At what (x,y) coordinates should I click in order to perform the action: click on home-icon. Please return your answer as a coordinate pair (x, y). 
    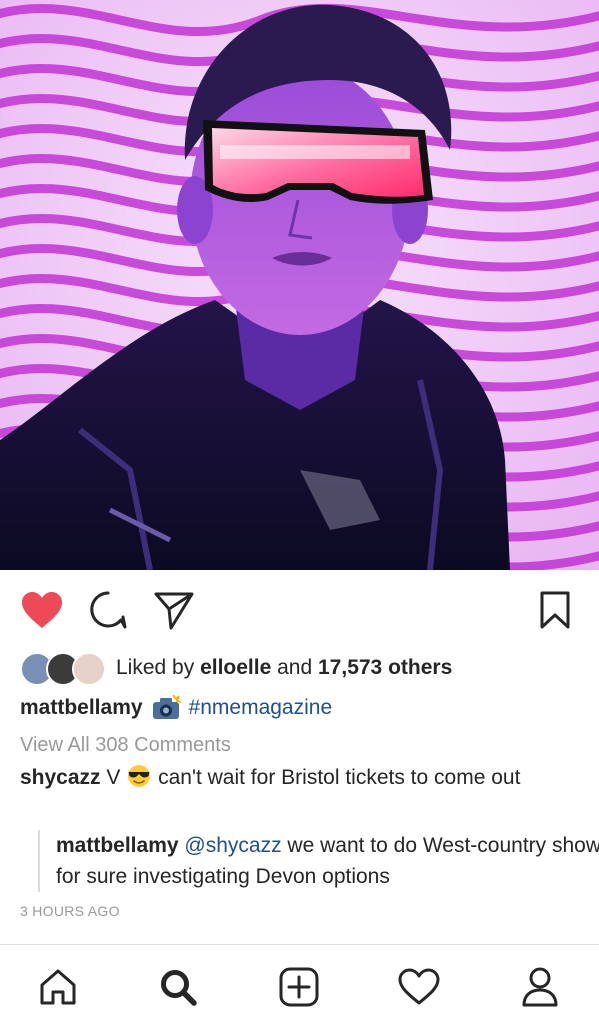
    Looking at the image, I should click on (58, 987).